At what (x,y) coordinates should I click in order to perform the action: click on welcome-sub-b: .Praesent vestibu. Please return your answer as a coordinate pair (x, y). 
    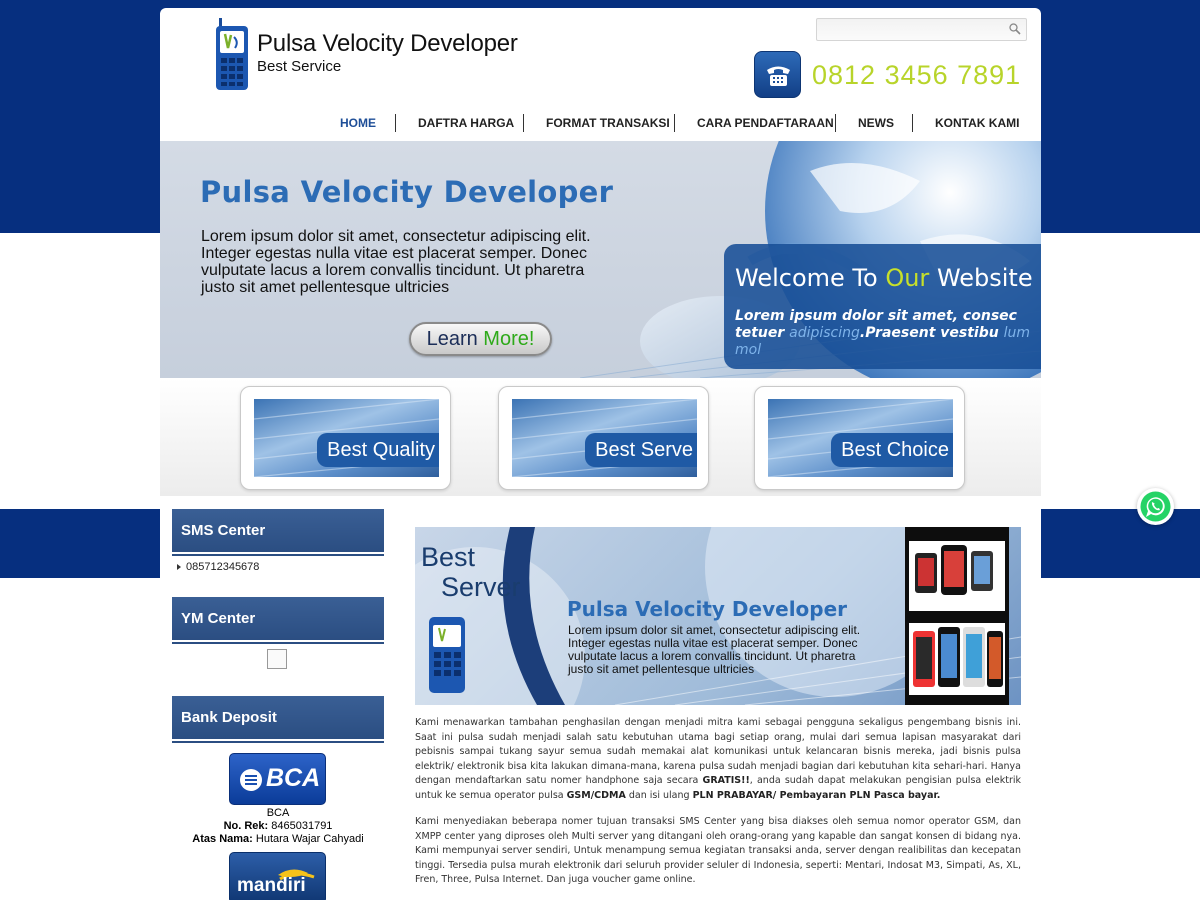
    Looking at the image, I should click on (929, 333).